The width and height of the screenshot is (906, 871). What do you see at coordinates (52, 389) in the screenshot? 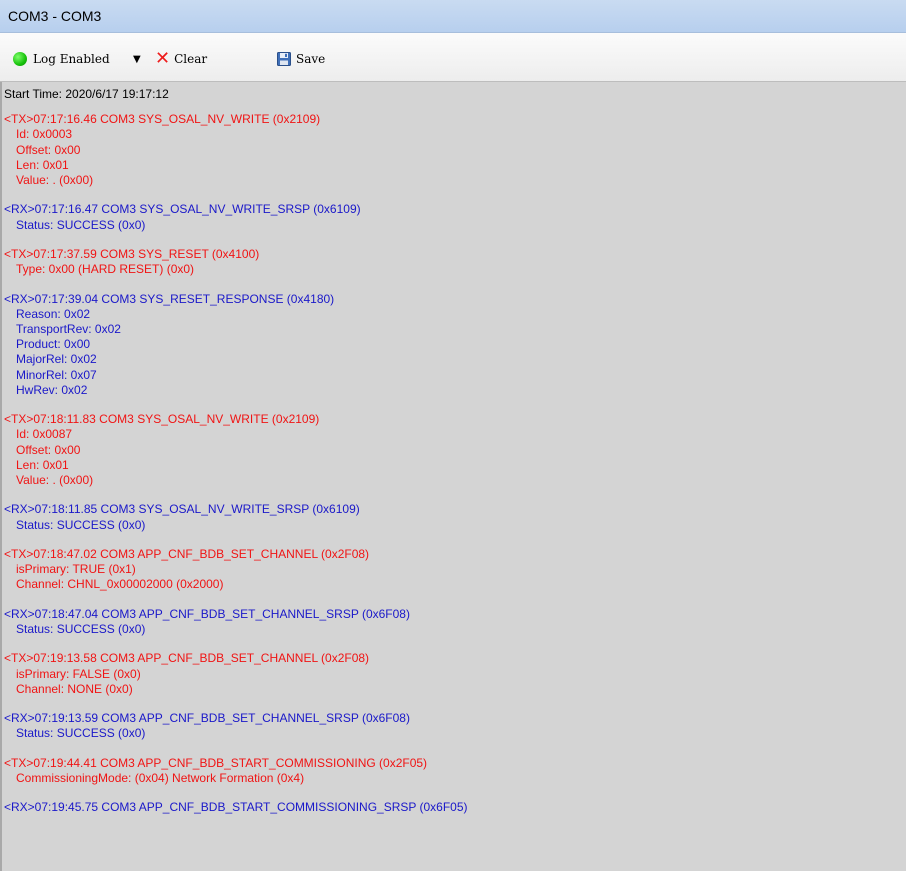
I see `log-entry-field: HwRev: 0x02` at bounding box center [52, 389].